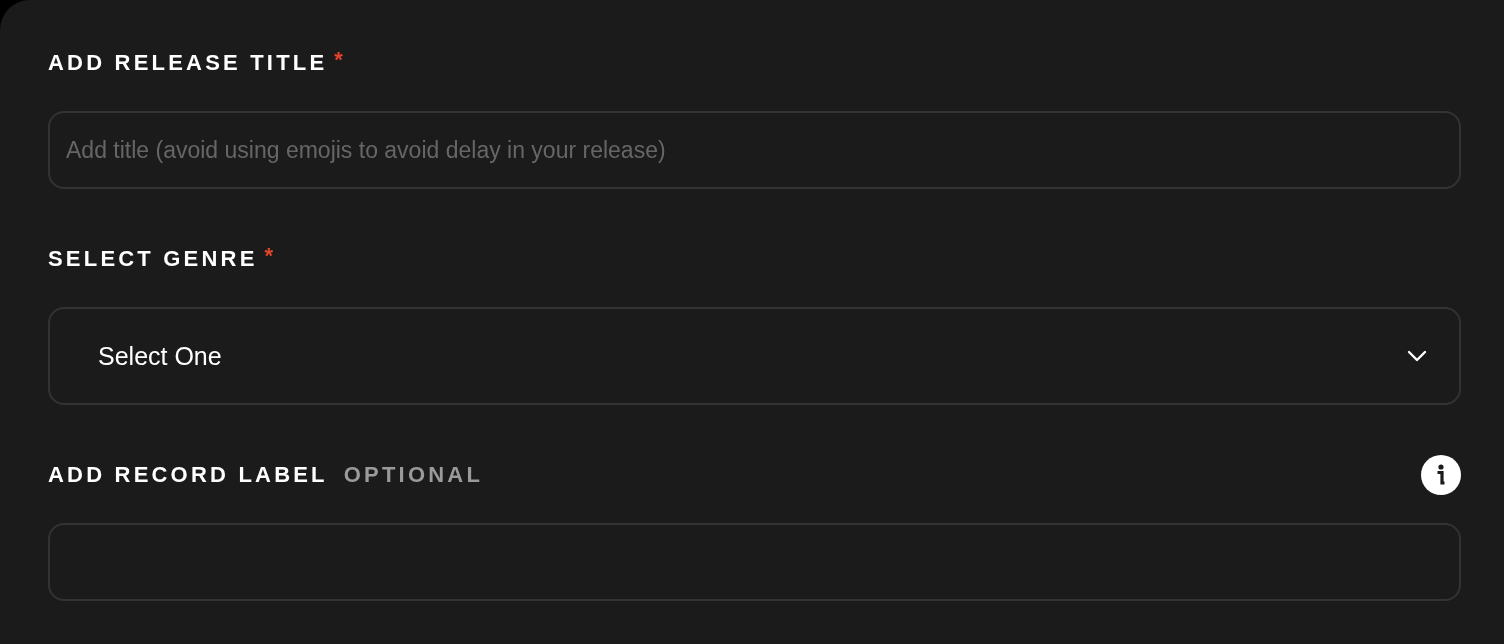  Describe the element at coordinates (188, 475) in the screenshot. I see `field-label: ADD RECORD LABEL` at that location.